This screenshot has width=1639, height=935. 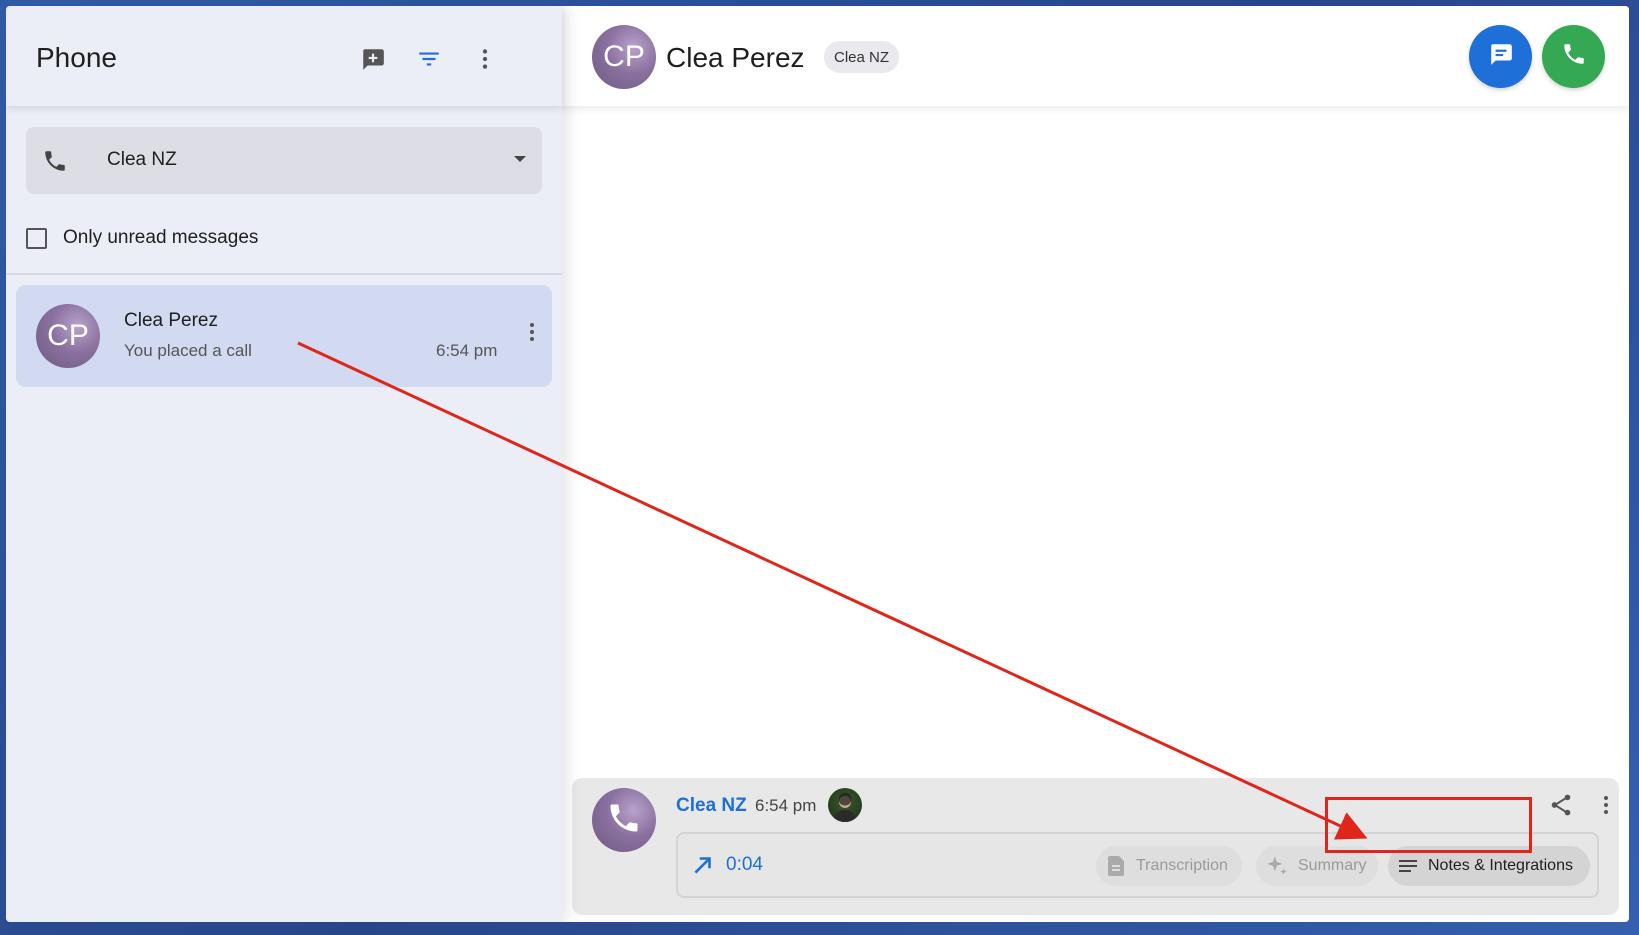 I want to click on share-icon, so click(x=1561, y=807).